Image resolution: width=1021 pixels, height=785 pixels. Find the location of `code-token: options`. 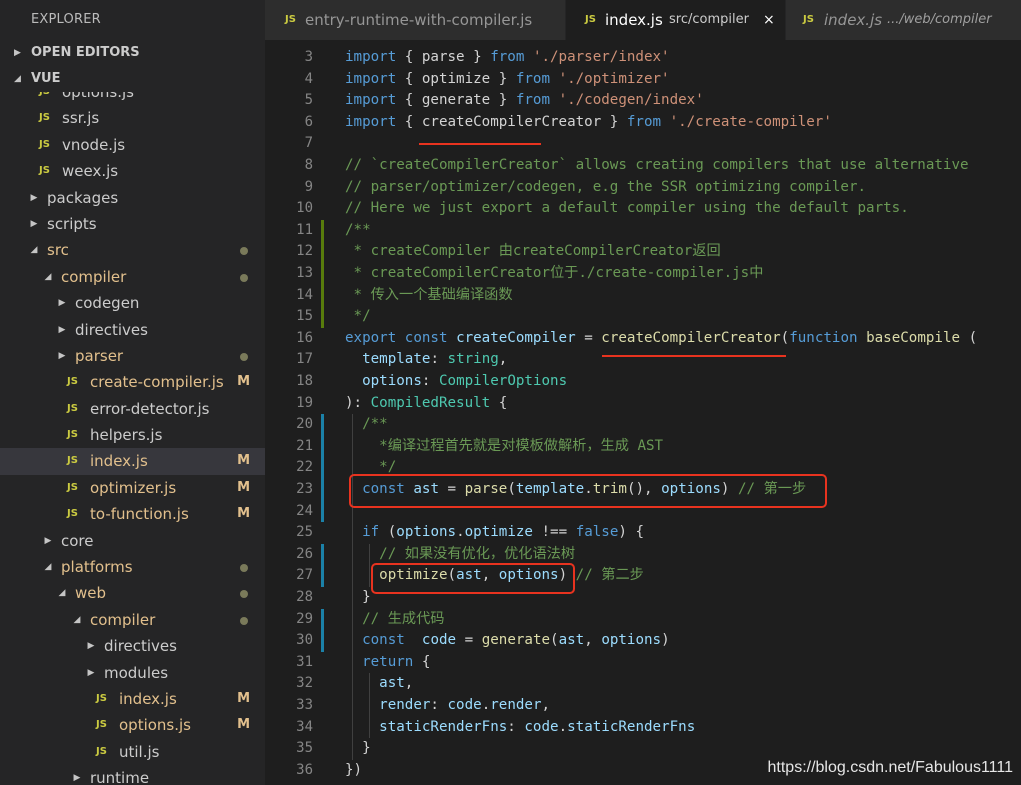

code-token: options is located at coordinates (426, 532).